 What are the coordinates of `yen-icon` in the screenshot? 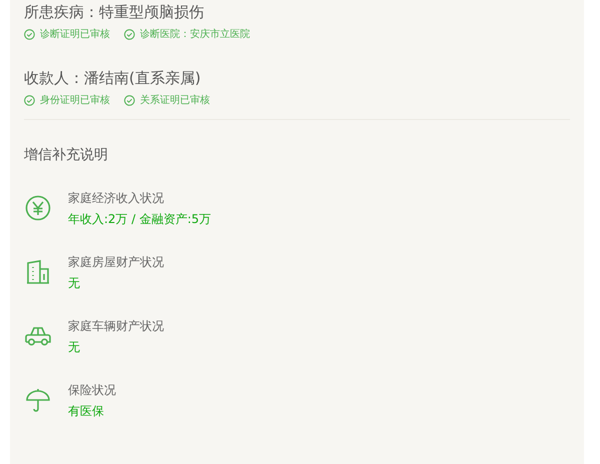 It's located at (38, 208).